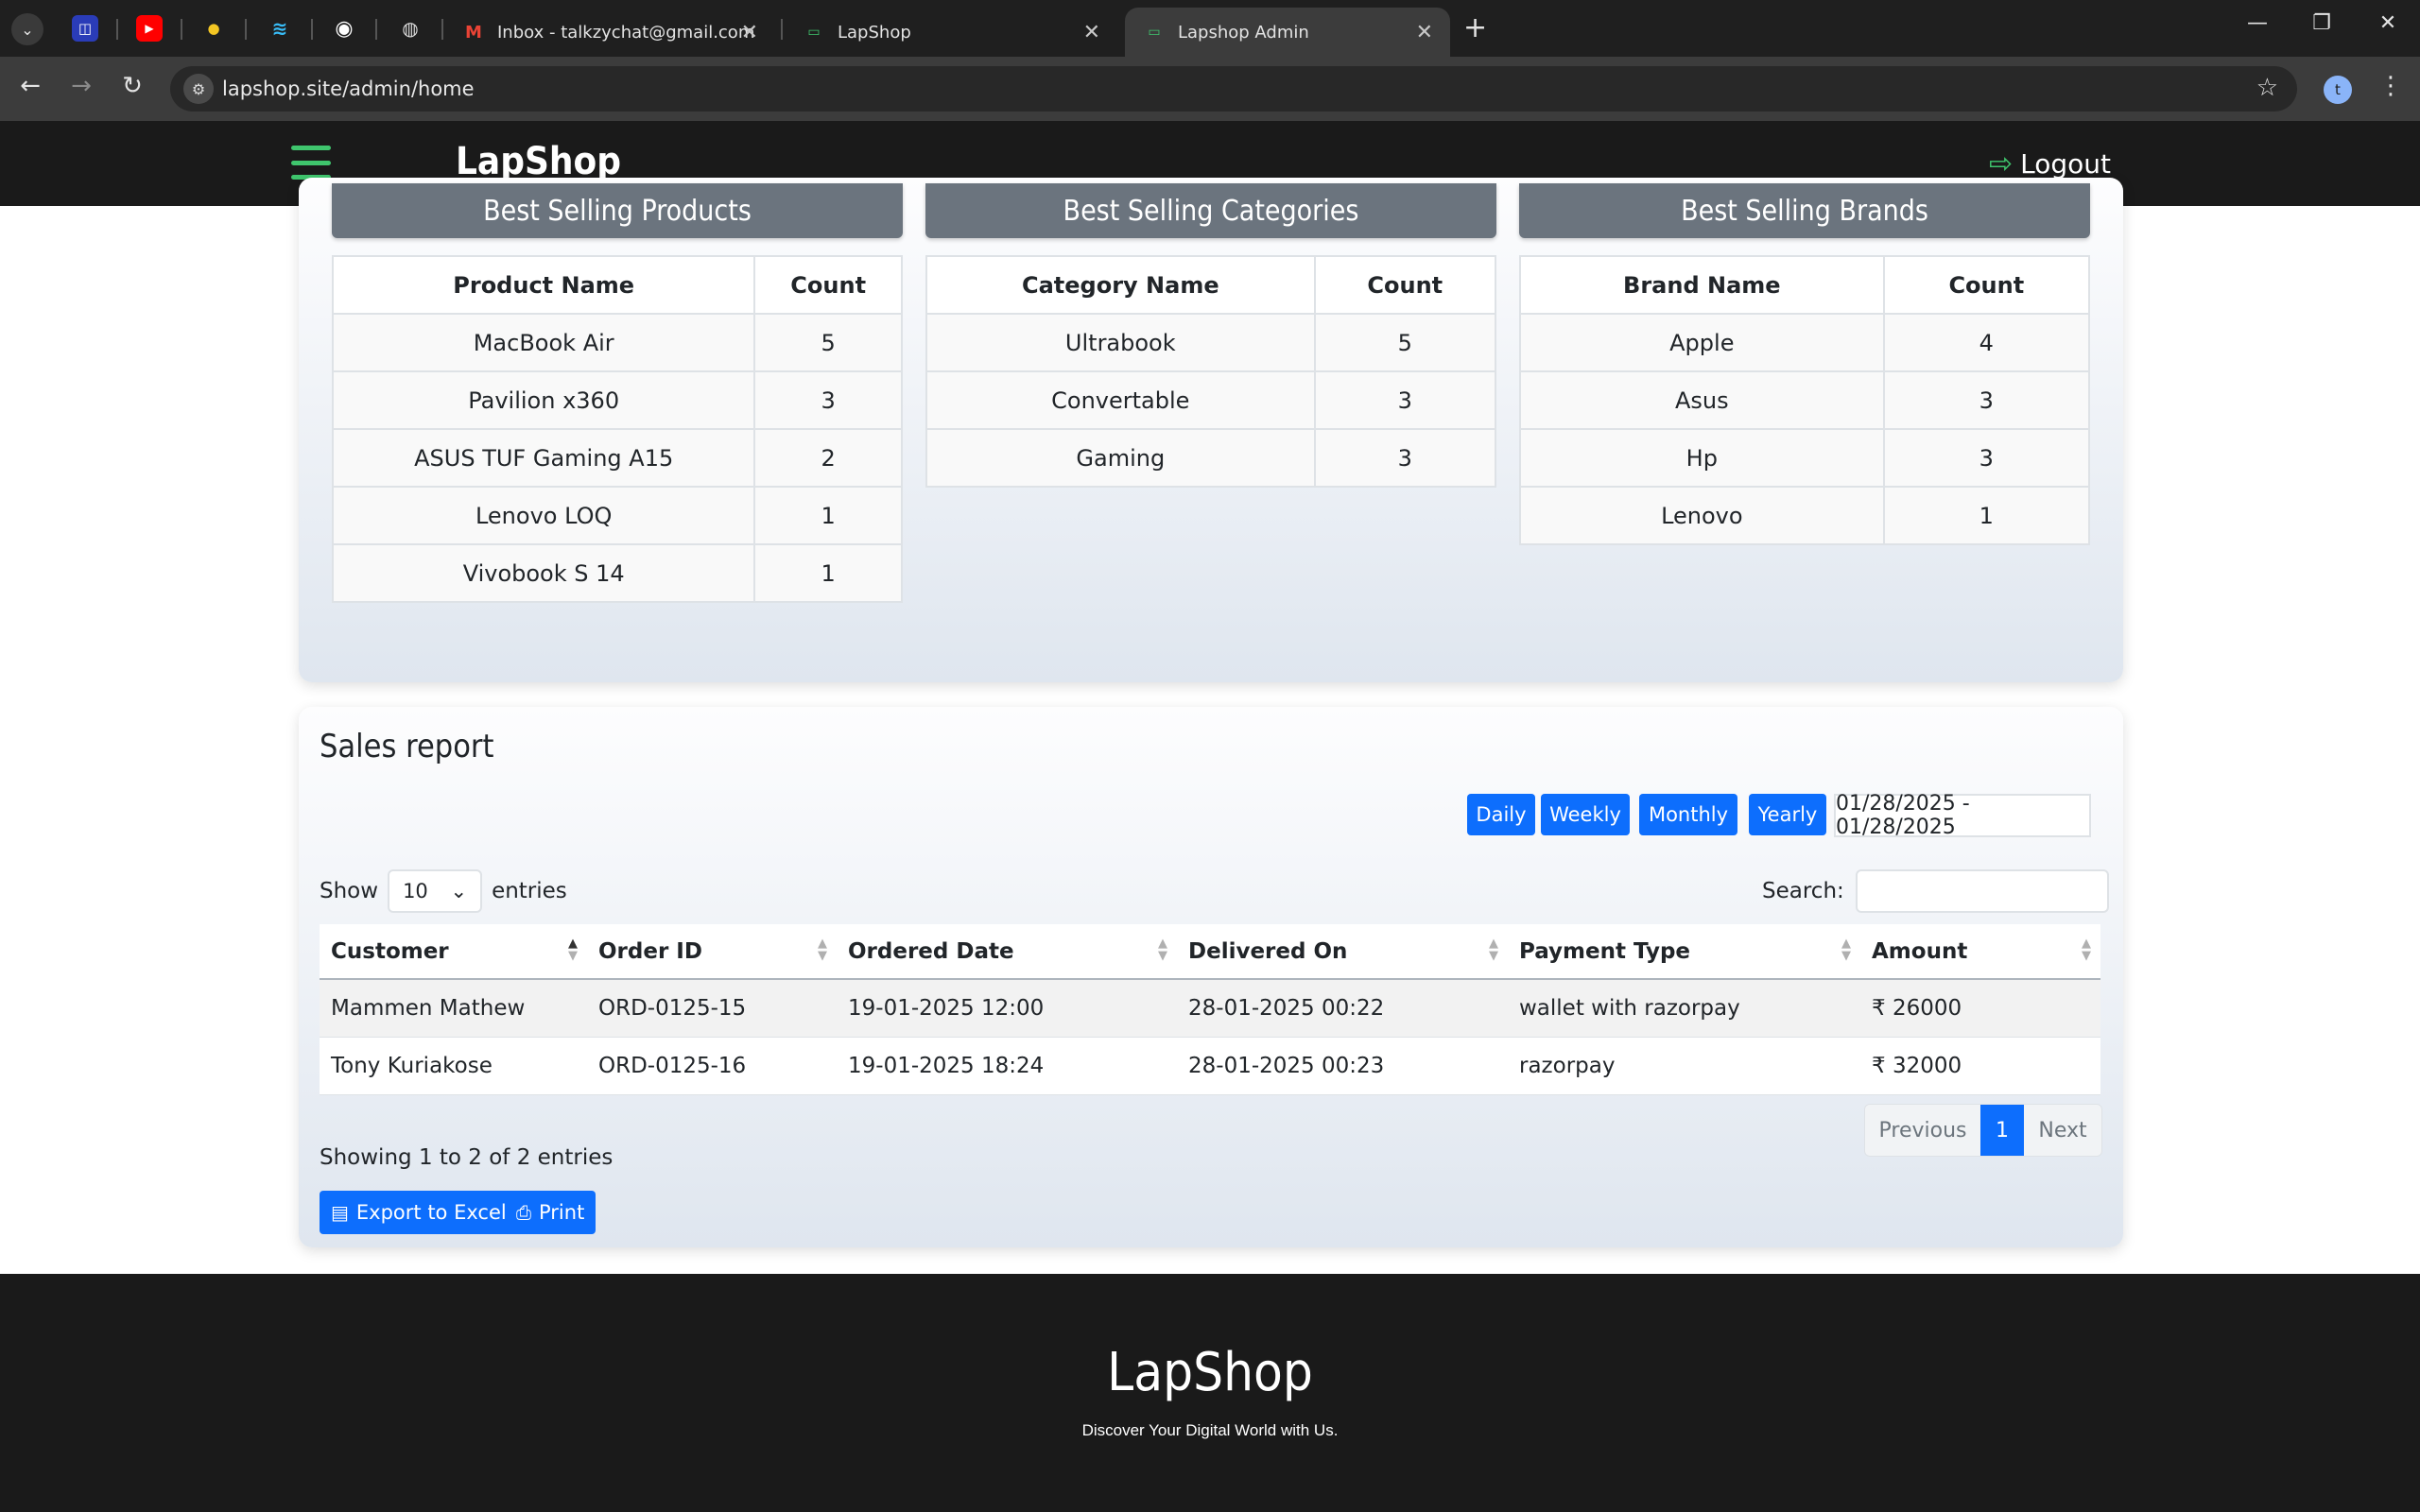 The width and height of the screenshot is (2420, 1512). I want to click on pinned-tab-github-icon: ◉, so click(344, 28).